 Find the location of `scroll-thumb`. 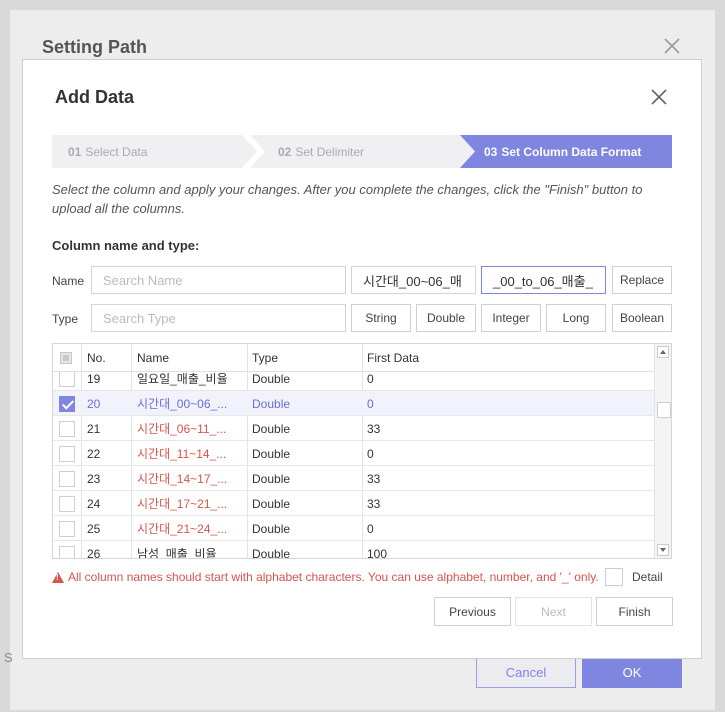

scroll-thumb is located at coordinates (664, 410).